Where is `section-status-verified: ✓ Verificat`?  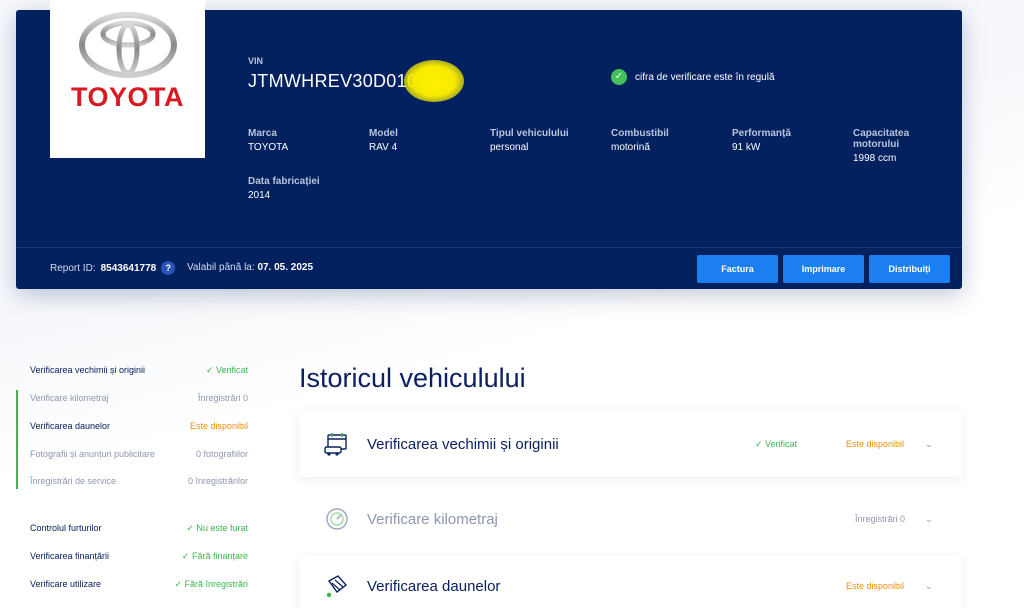 section-status-verified: ✓ Verificat is located at coordinates (776, 443).